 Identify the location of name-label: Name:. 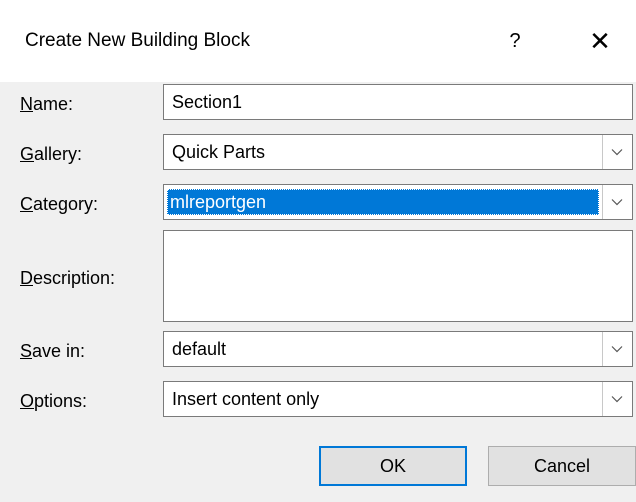
(46, 104).